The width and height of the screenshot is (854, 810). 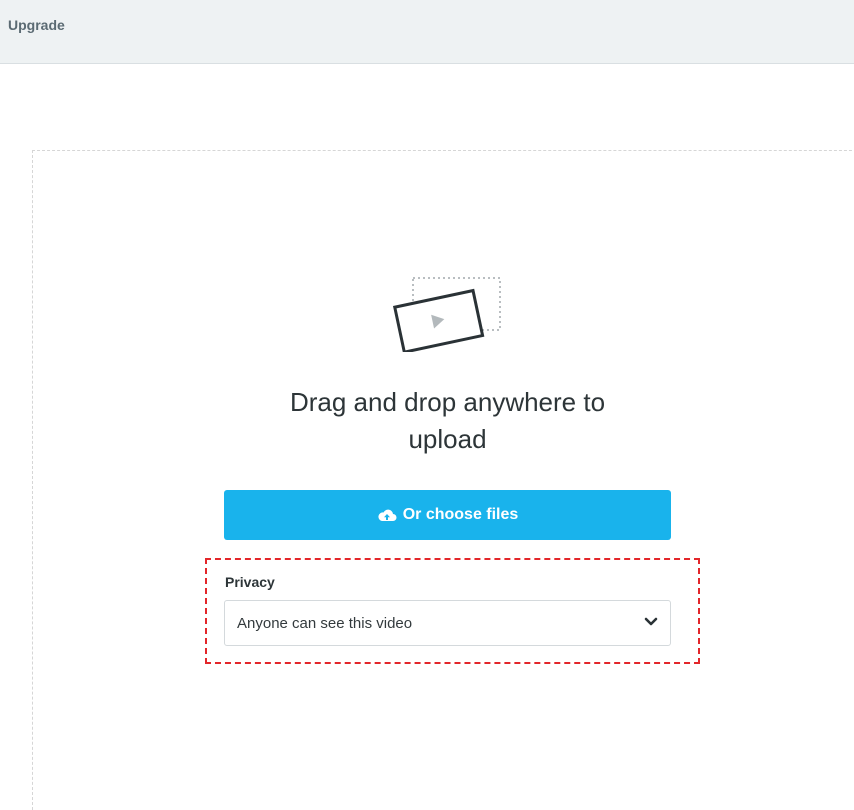 I want to click on choose-files-button: Or choose files, so click(x=447, y=515).